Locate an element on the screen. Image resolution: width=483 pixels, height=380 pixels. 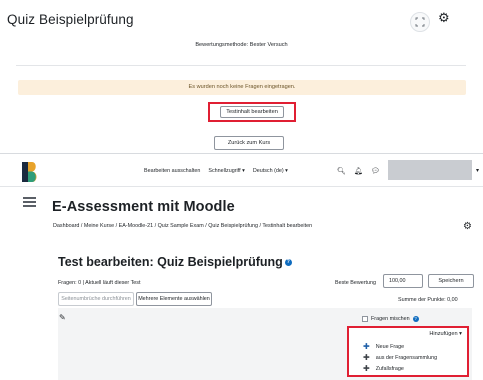
shuffle-questions: Fragen mischen ? is located at coordinates (390, 319).